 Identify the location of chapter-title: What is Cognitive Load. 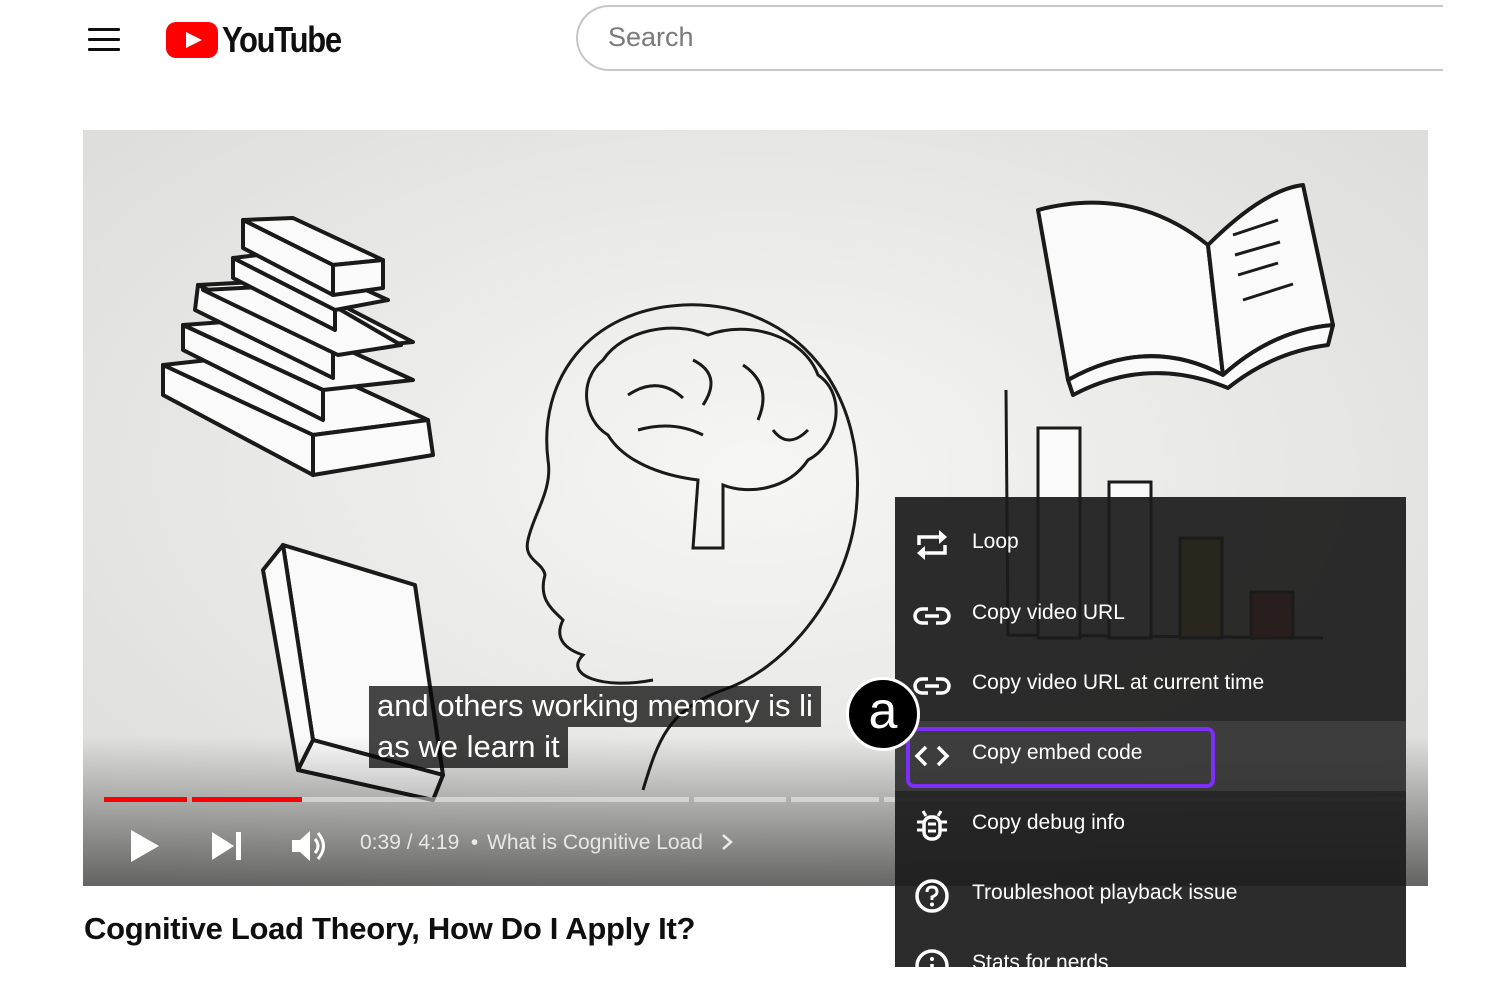
(595, 842).